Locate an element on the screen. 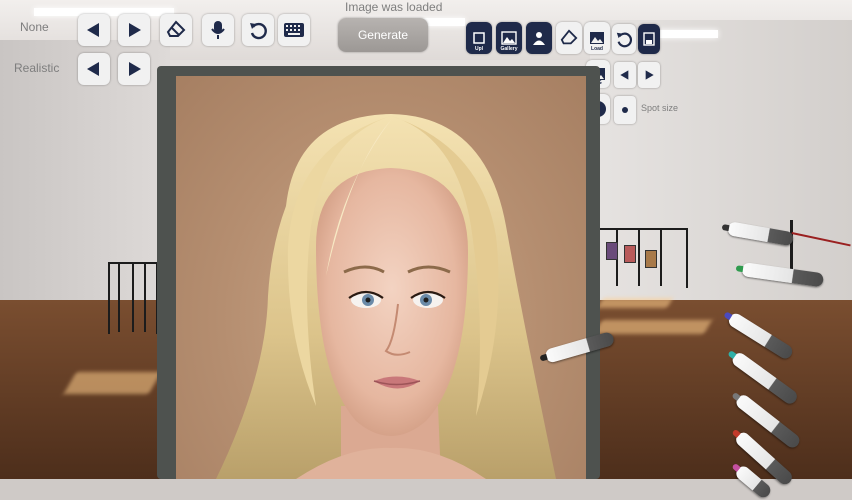 The height and width of the screenshot is (500, 852). microphone-icon is located at coordinates (218, 30).